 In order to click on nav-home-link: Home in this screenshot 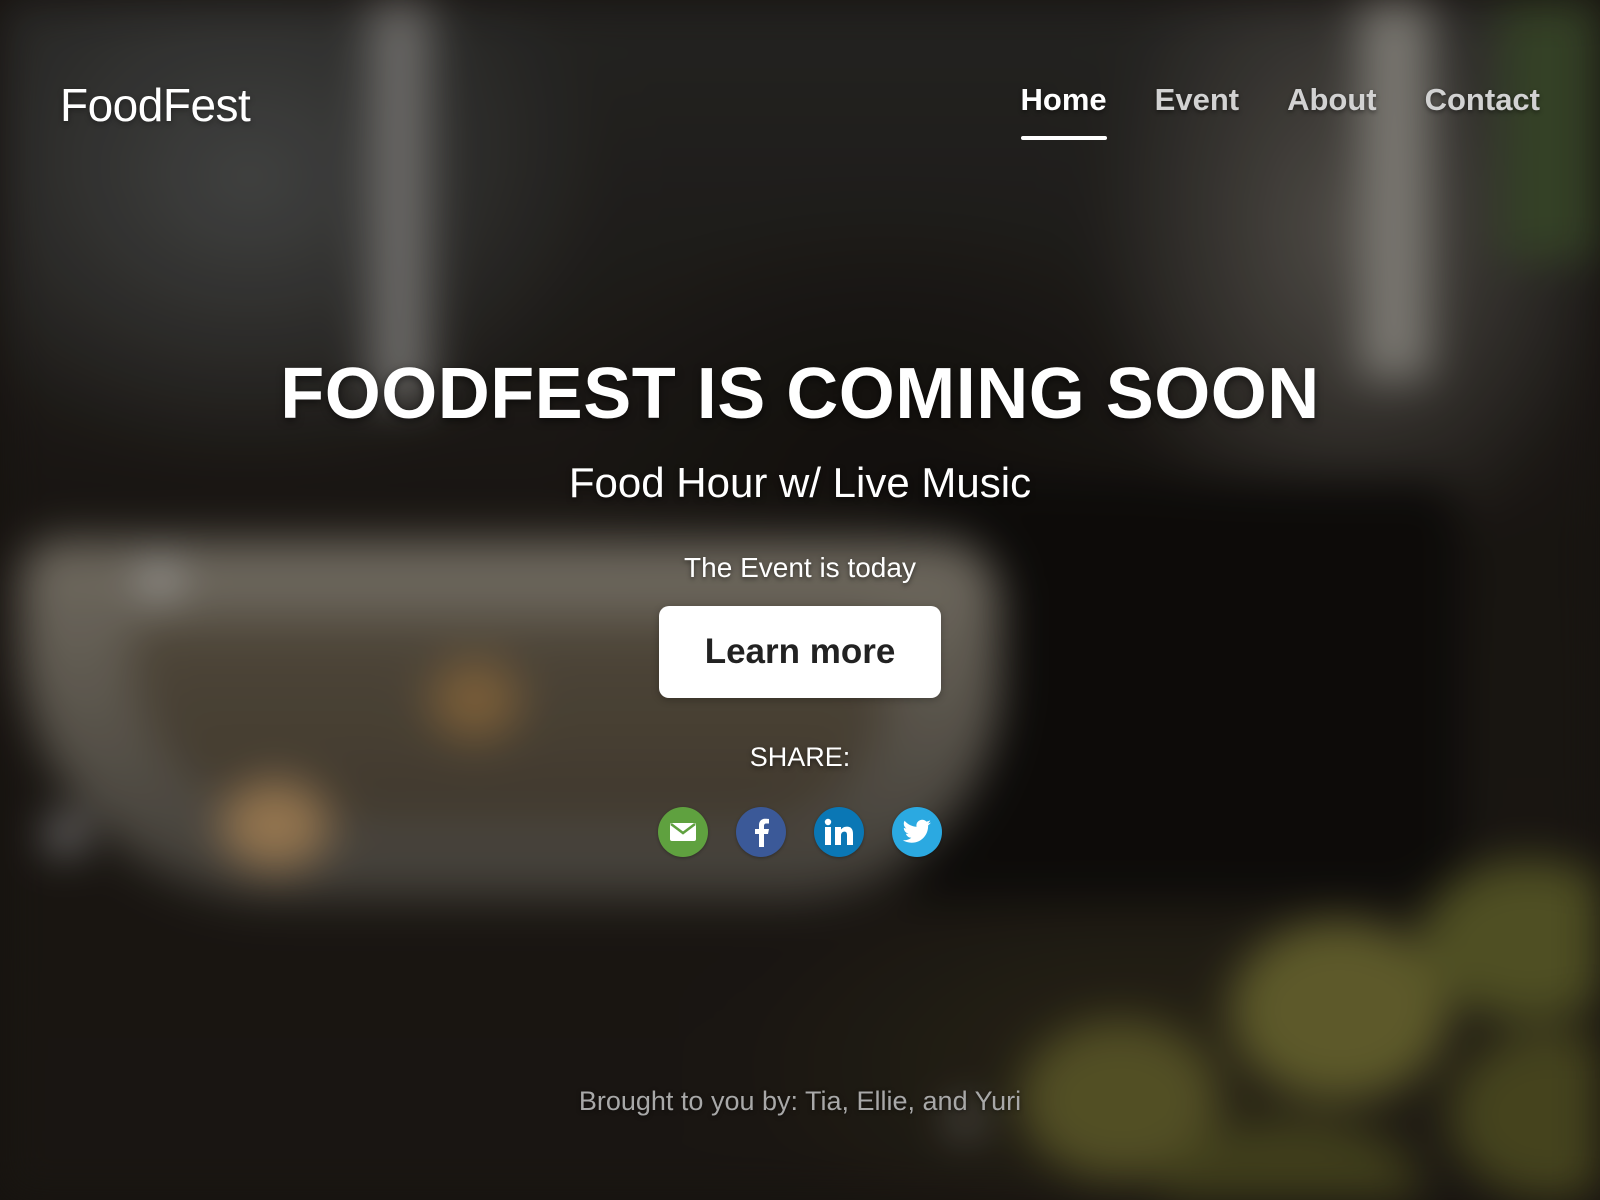, I will do `click(1063, 111)`.